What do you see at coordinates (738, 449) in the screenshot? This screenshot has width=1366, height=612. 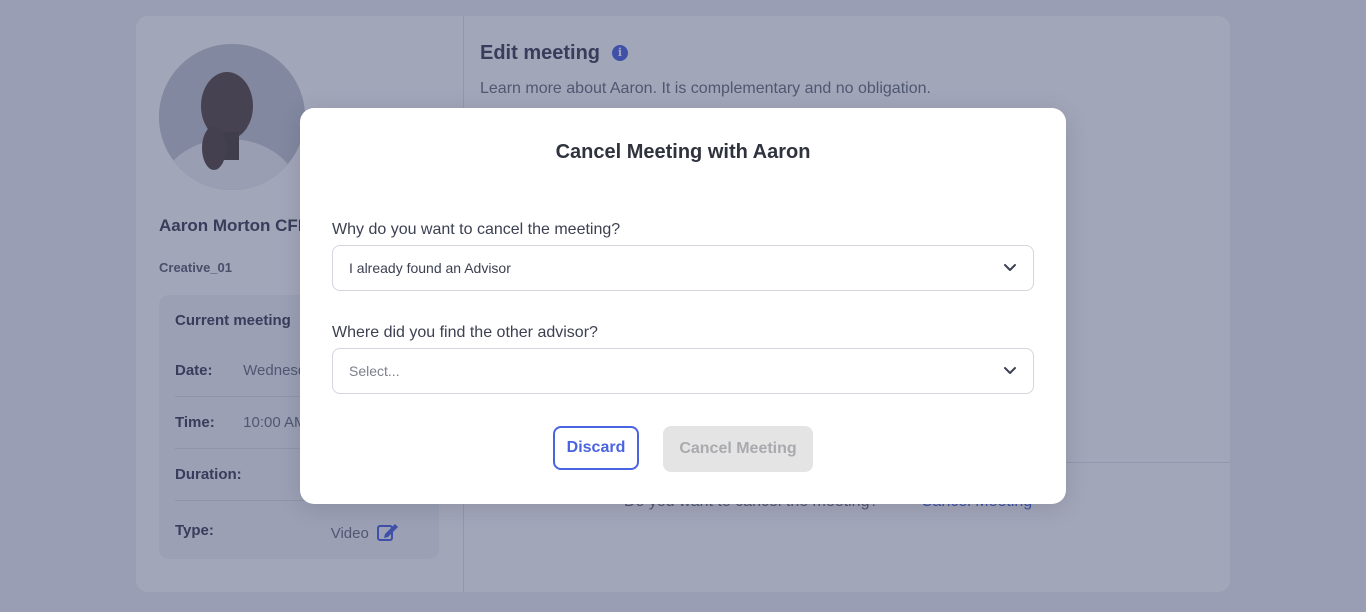 I see `cancel-meeting-button: Cancel Meeting` at bounding box center [738, 449].